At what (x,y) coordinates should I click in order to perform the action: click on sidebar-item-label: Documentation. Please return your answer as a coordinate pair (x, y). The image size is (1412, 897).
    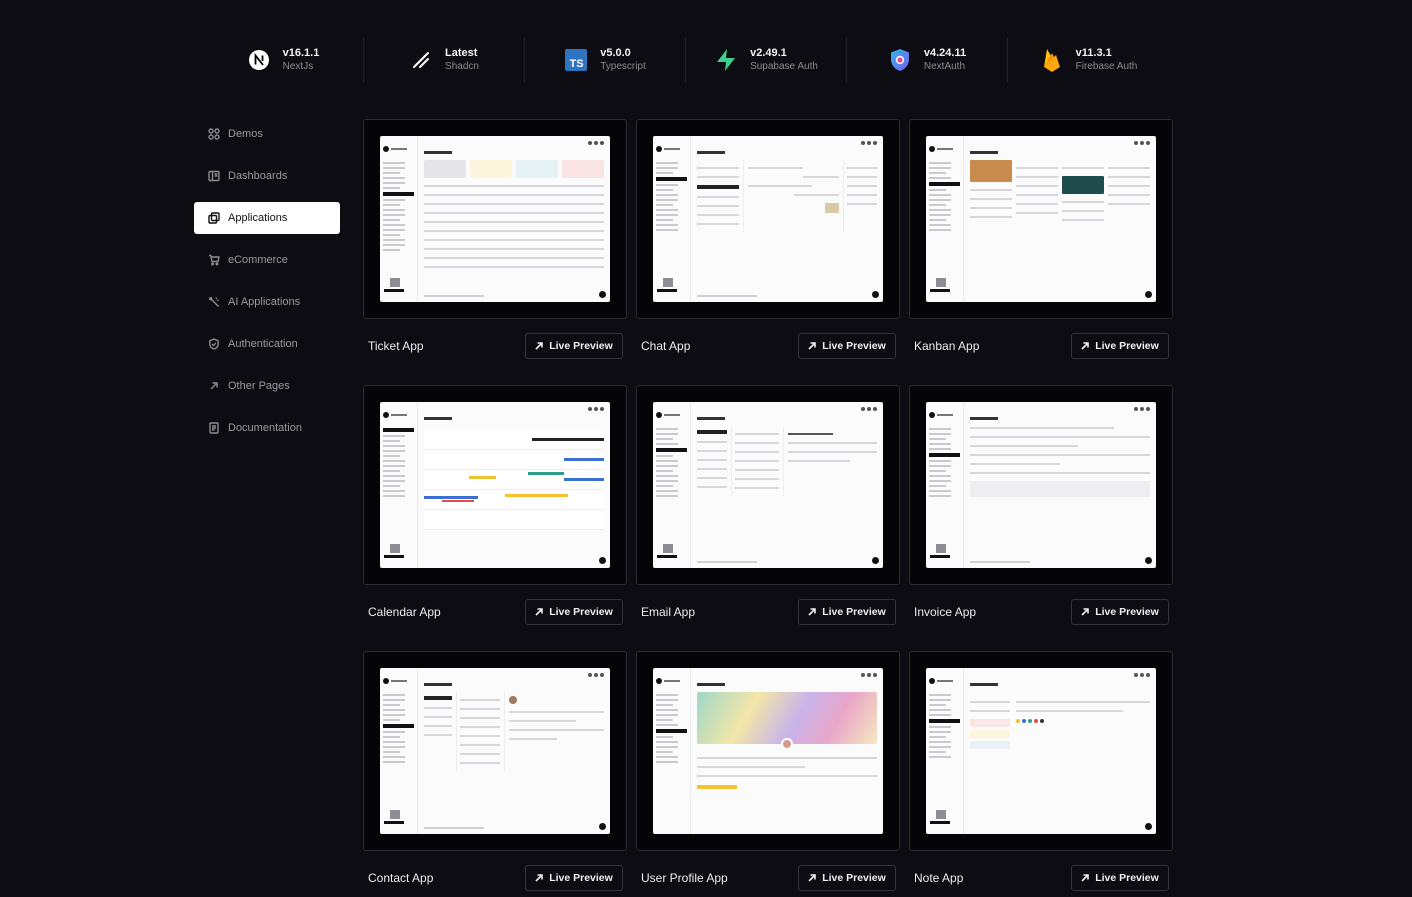
    Looking at the image, I should click on (265, 428).